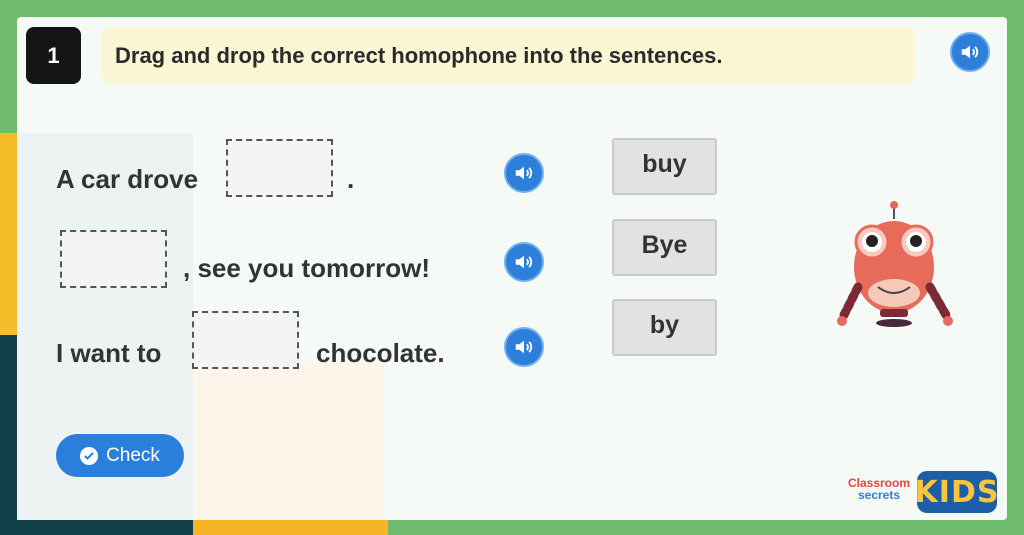 Image resolution: width=1024 pixels, height=535 pixels. What do you see at coordinates (956, 492) in the screenshot?
I see `logo-kids: KIDS` at bounding box center [956, 492].